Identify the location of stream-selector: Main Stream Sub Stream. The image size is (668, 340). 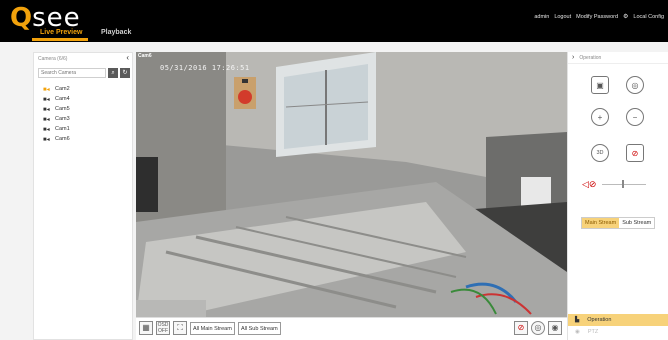
(618, 223).